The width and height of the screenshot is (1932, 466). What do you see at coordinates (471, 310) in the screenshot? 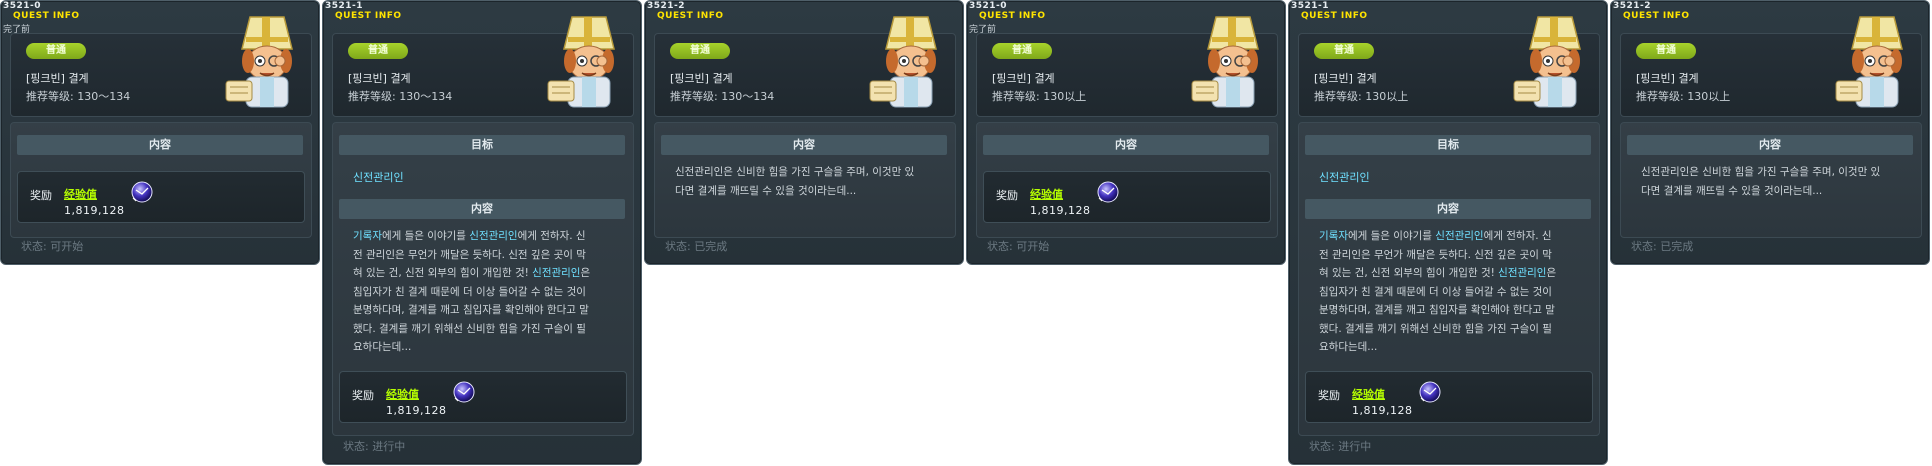
I see `description-text: 분명하다며, 결계를 깨고 침입자를 확인해야 한다고 말` at bounding box center [471, 310].